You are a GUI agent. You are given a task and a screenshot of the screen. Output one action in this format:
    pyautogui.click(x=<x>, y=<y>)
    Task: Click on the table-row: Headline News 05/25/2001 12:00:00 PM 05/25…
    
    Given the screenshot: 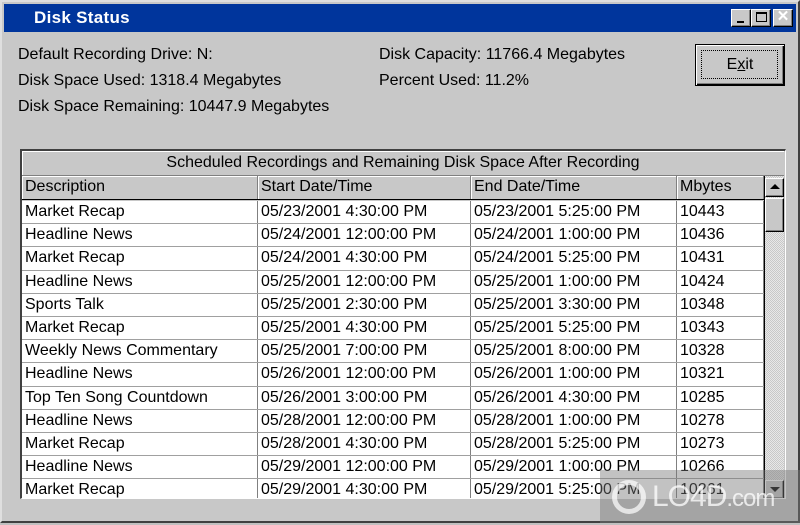 What is the action you would take?
    pyautogui.click(x=393, y=282)
    